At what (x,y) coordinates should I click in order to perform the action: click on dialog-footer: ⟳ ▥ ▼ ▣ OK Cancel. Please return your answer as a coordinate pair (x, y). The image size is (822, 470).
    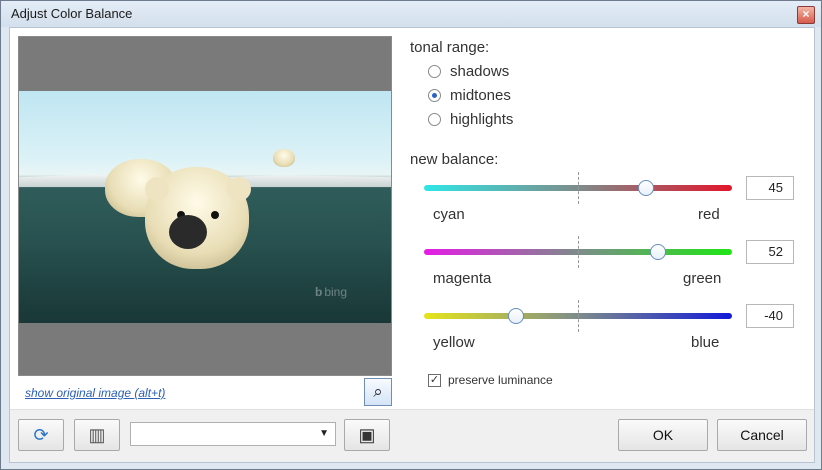
    Looking at the image, I should click on (412, 435).